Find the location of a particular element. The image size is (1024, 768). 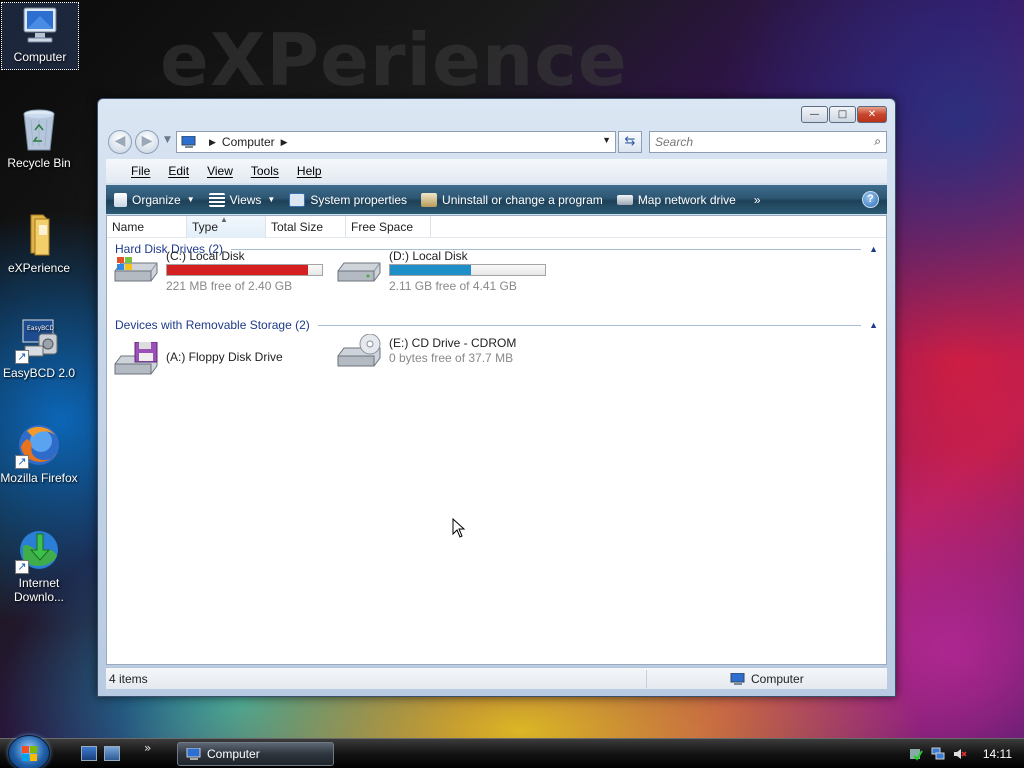

start-button is located at coordinates (29, 751).